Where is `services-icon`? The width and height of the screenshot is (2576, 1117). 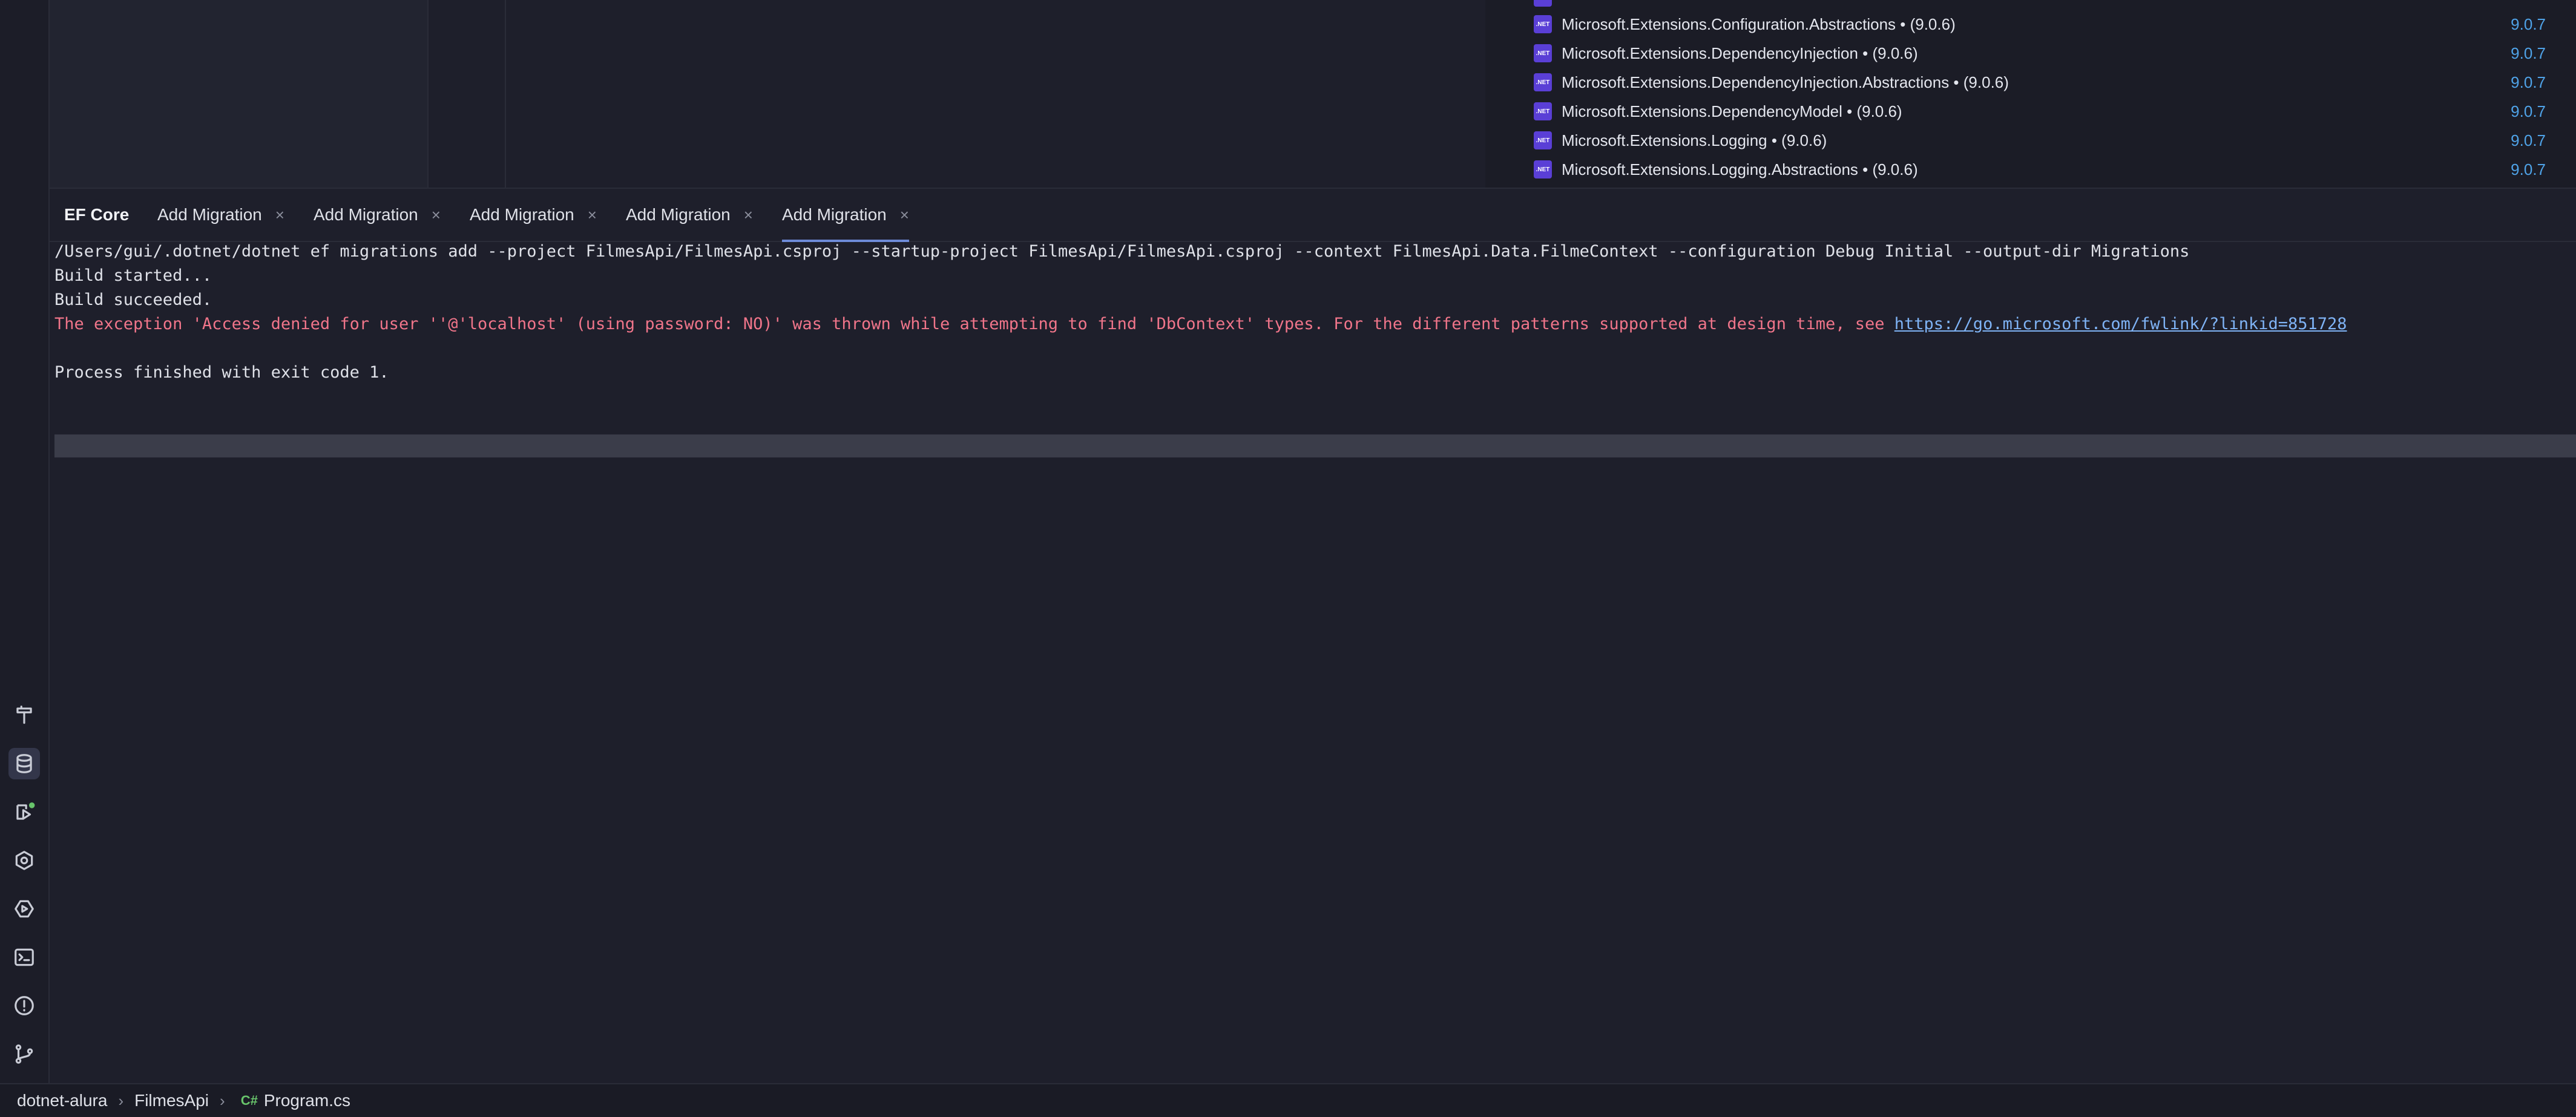 services-icon is located at coordinates (24, 860).